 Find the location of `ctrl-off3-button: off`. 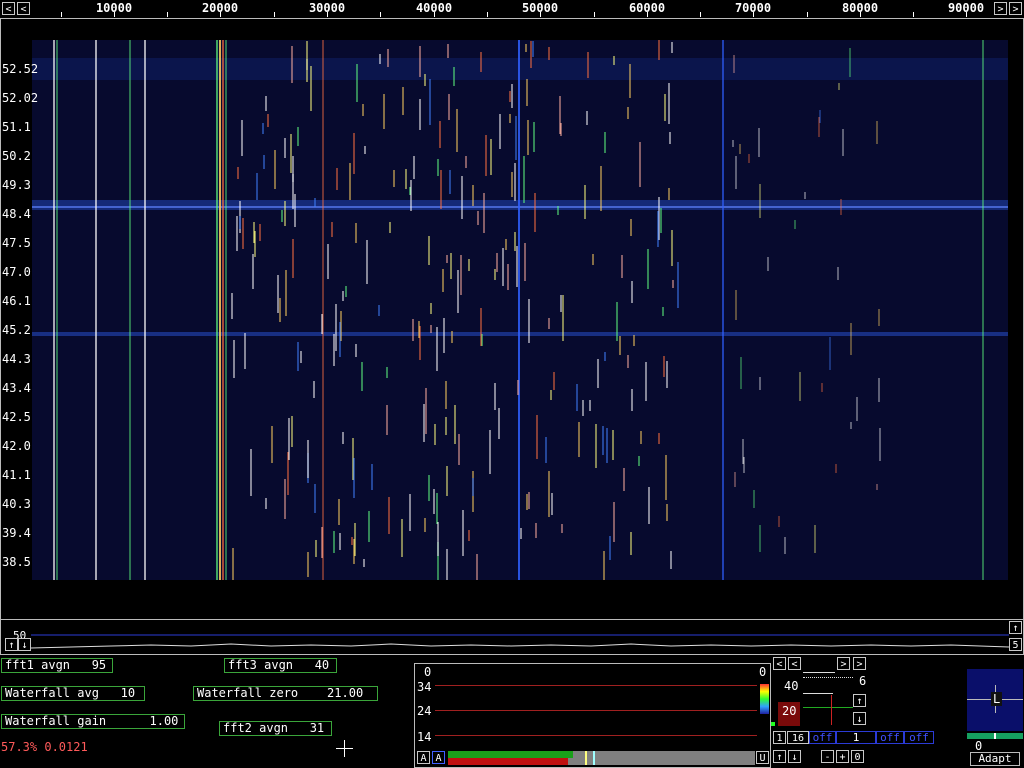

ctrl-off3-button: off is located at coordinates (919, 737).